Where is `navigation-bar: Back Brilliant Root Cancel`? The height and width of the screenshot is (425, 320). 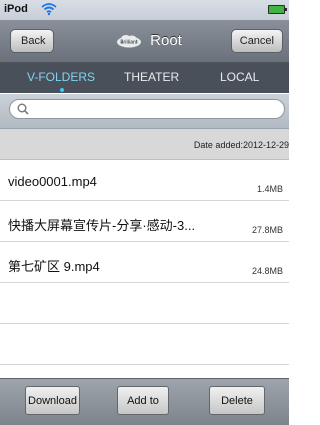
navigation-bar: Back Brilliant Root Cancel is located at coordinates (144, 41).